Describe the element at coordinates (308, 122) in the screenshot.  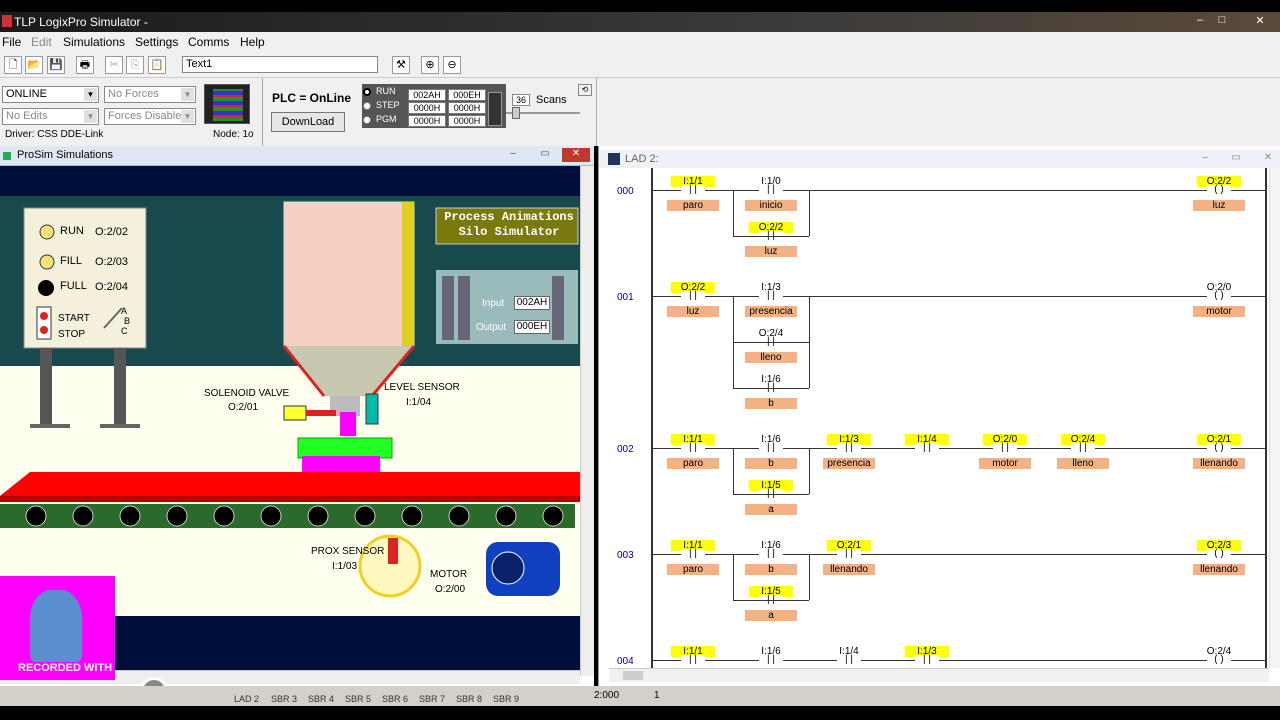
I see `download-button: DownLoad` at that location.